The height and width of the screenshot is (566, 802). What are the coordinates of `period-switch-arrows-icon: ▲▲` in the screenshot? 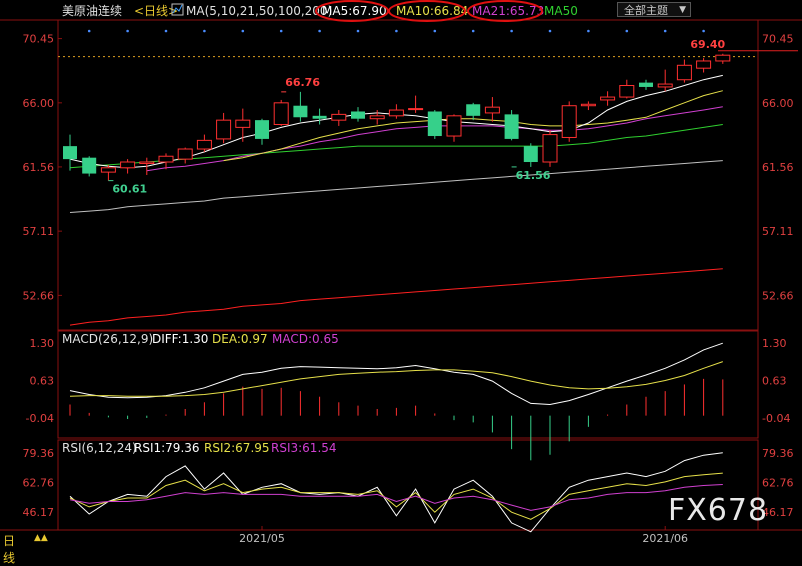 It's located at (41, 538).